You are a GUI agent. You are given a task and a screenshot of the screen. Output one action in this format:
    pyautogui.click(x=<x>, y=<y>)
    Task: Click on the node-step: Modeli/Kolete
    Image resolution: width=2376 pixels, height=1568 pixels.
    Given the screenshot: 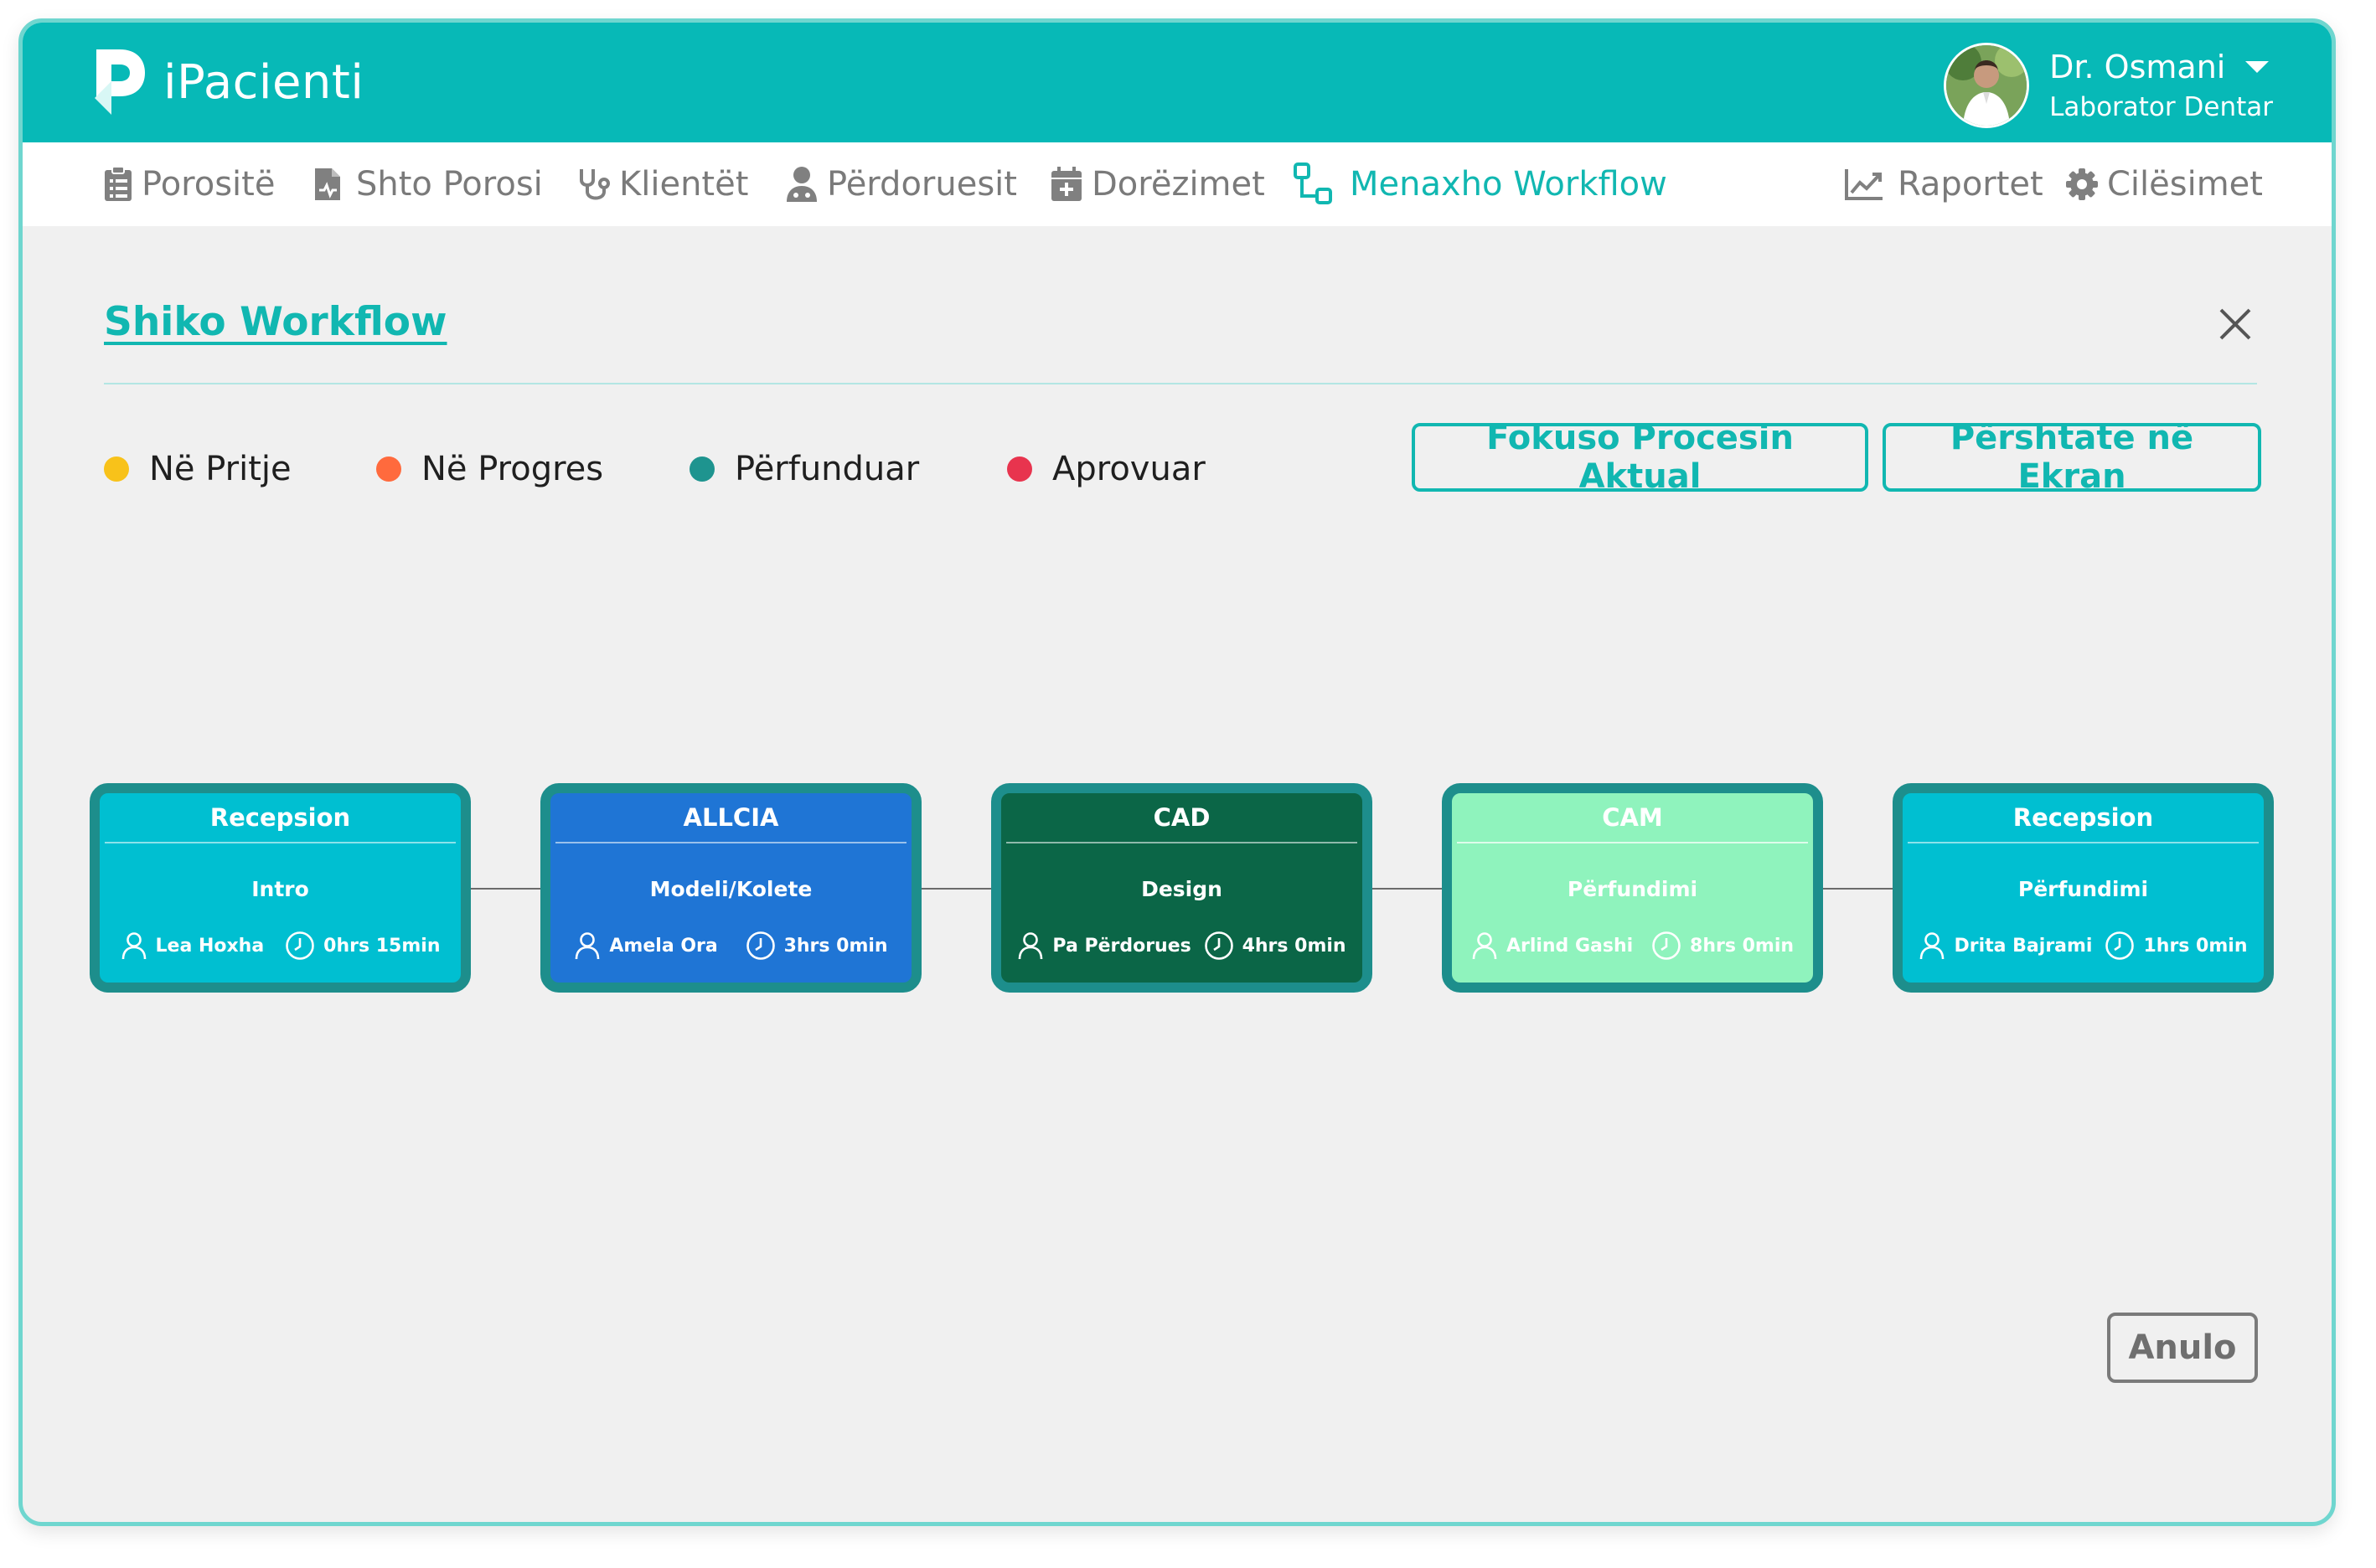 What is the action you would take?
    pyautogui.click(x=731, y=889)
    